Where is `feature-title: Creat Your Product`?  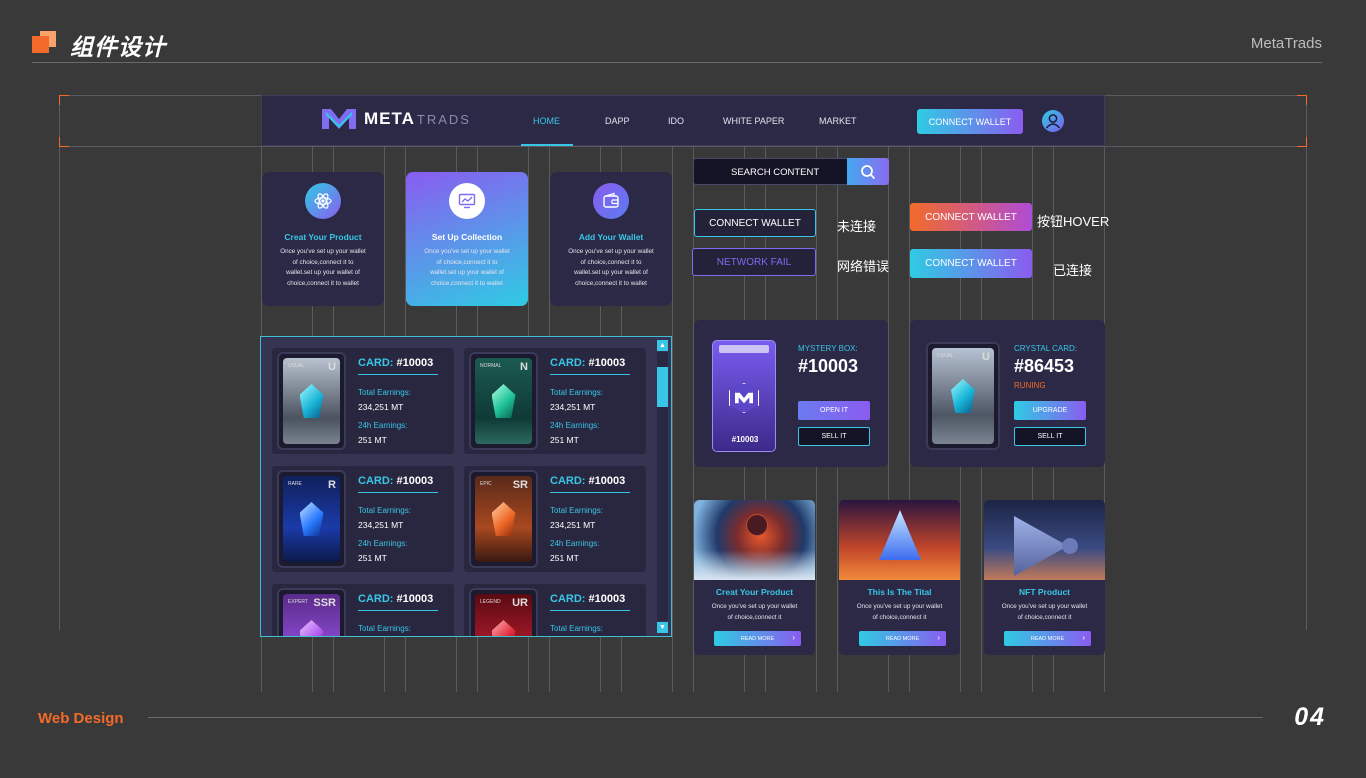
feature-title: Creat Your Product is located at coordinates (323, 237).